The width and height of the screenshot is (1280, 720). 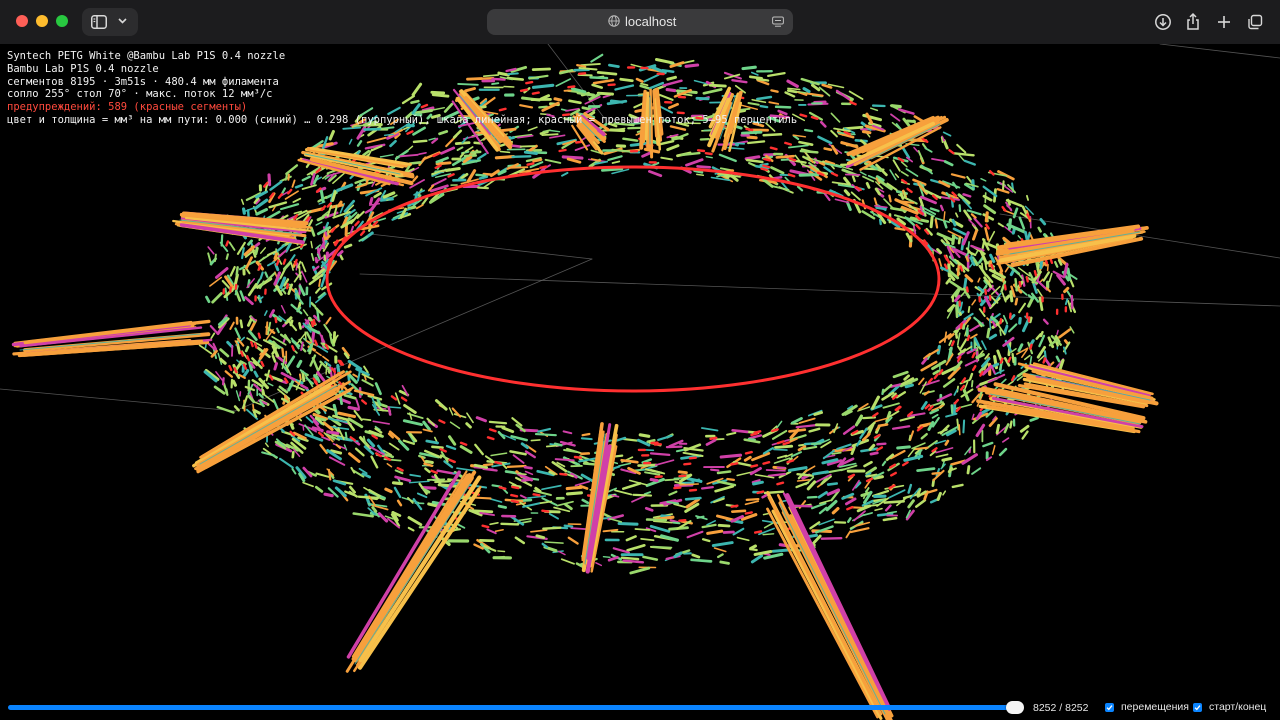 I want to click on share-button, so click(x=1193, y=22).